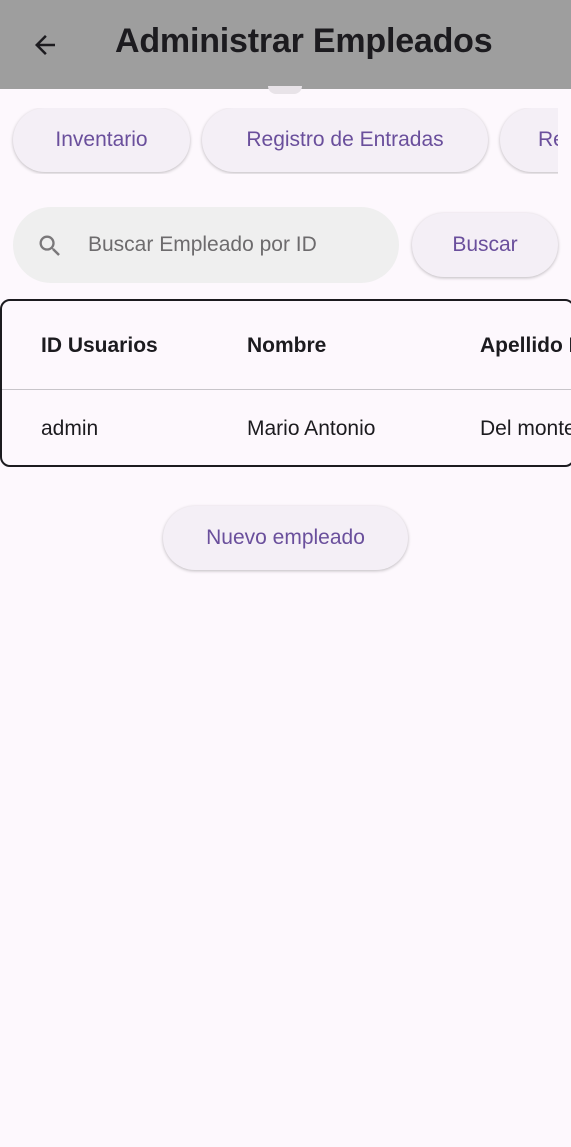  I want to click on row-divider, so click(286, 389).